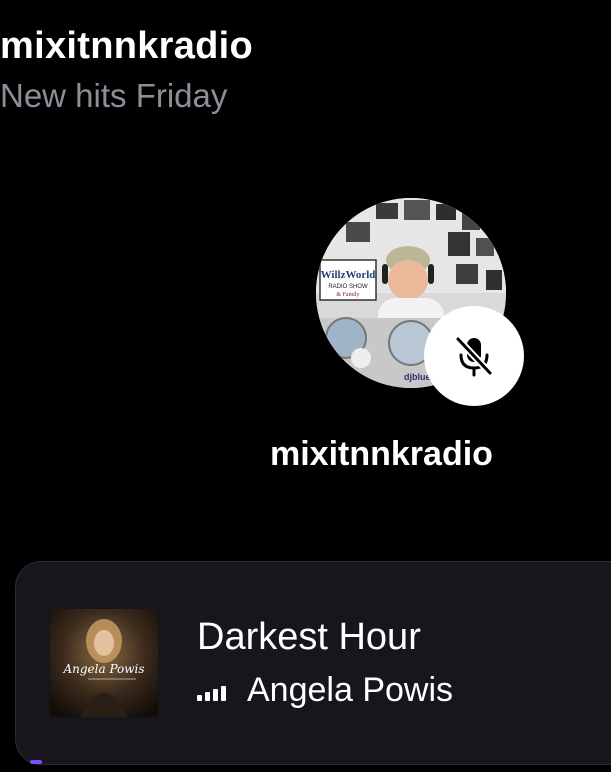  What do you see at coordinates (211, 693) in the screenshot?
I see `equalizer-icon` at bounding box center [211, 693].